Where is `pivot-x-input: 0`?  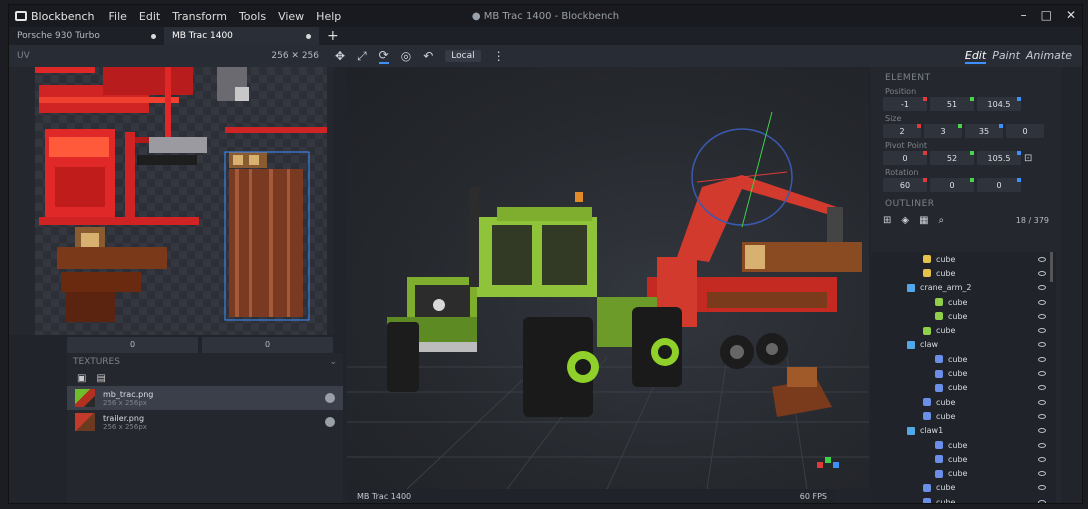
pivot-x-input: 0 is located at coordinates (905, 158).